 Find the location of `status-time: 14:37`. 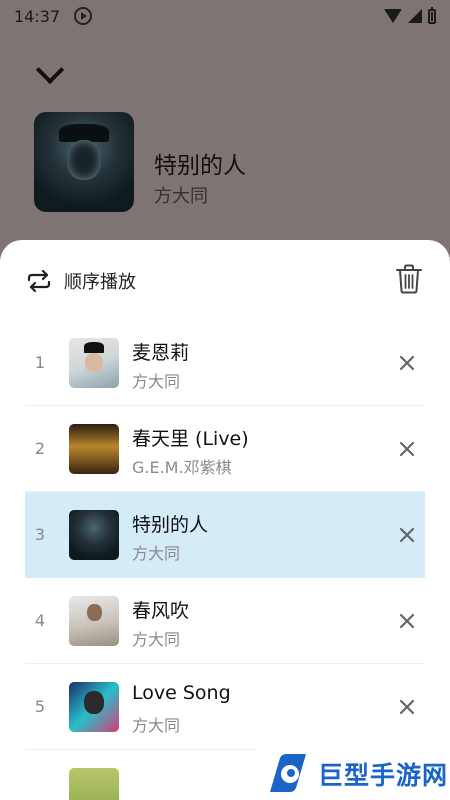

status-time: 14:37 is located at coordinates (37, 16).